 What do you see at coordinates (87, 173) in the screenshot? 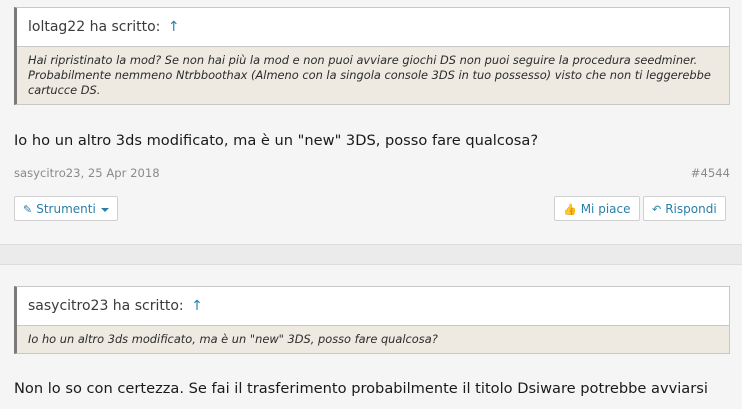
I see `post-author-date: sasycitro23, 25 Apr 2018` at bounding box center [87, 173].